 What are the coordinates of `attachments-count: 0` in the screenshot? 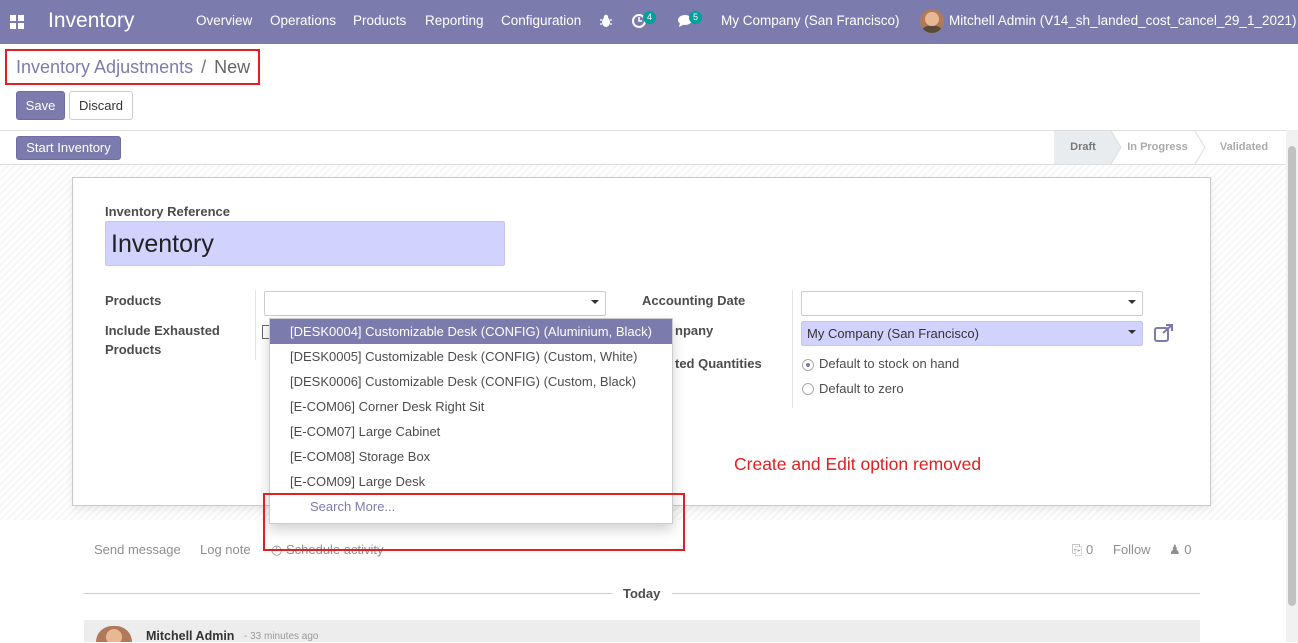 It's located at (1090, 549).